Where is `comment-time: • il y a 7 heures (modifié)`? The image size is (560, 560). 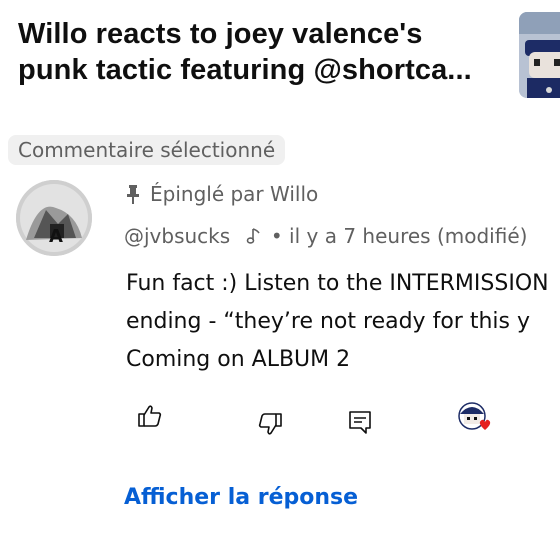
comment-time: • il y a 7 heures (modifié) is located at coordinates (399, 236).